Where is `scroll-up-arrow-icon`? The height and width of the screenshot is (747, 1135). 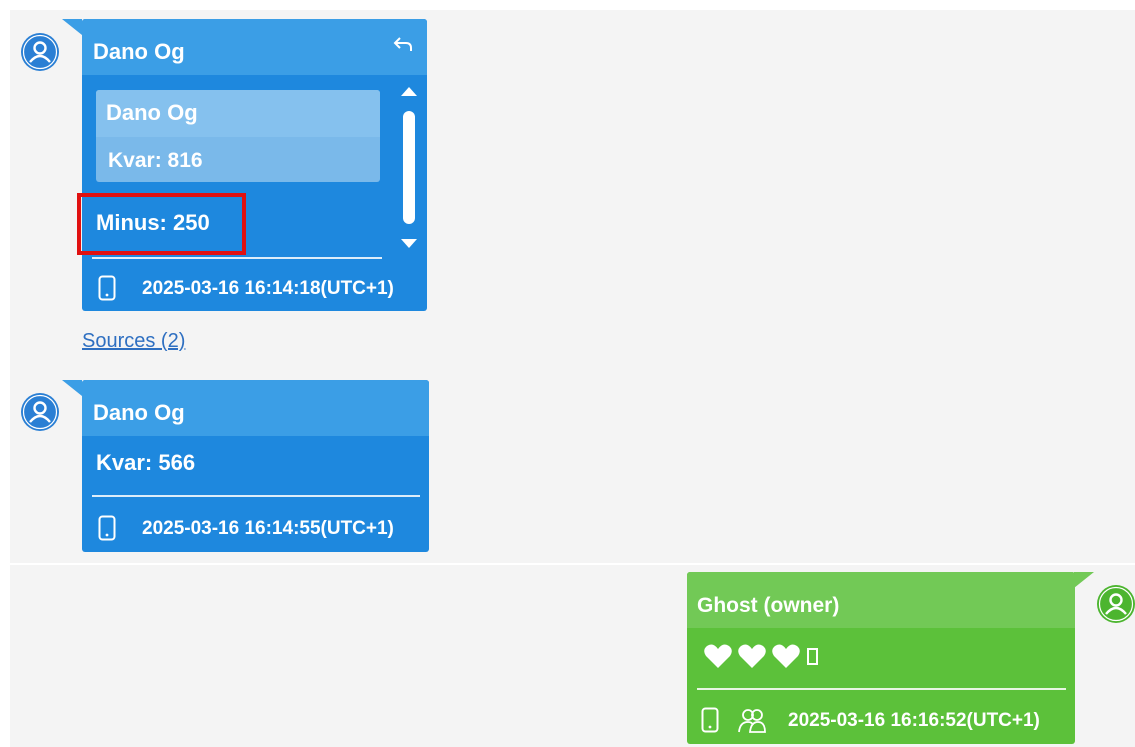 scroll-up-arrow-icon is located at coordinates (409, 91).